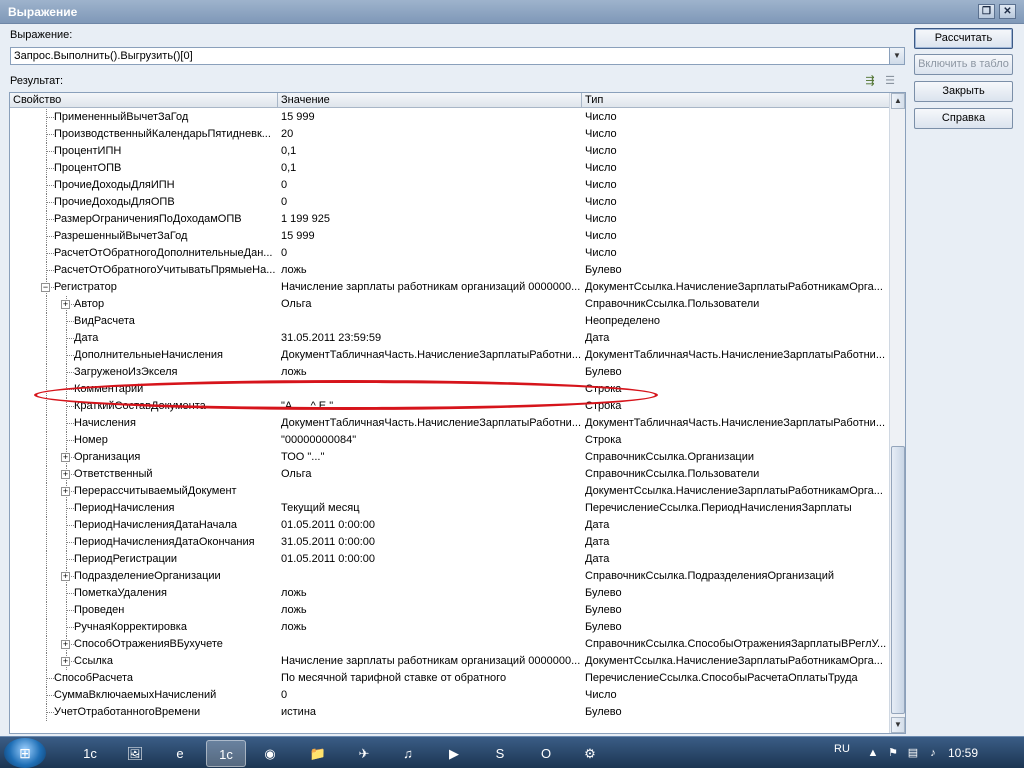 This screenshot has height=768, width=1024. I want to click on add-to-table-button: Включить в табло, so click(963, 64).